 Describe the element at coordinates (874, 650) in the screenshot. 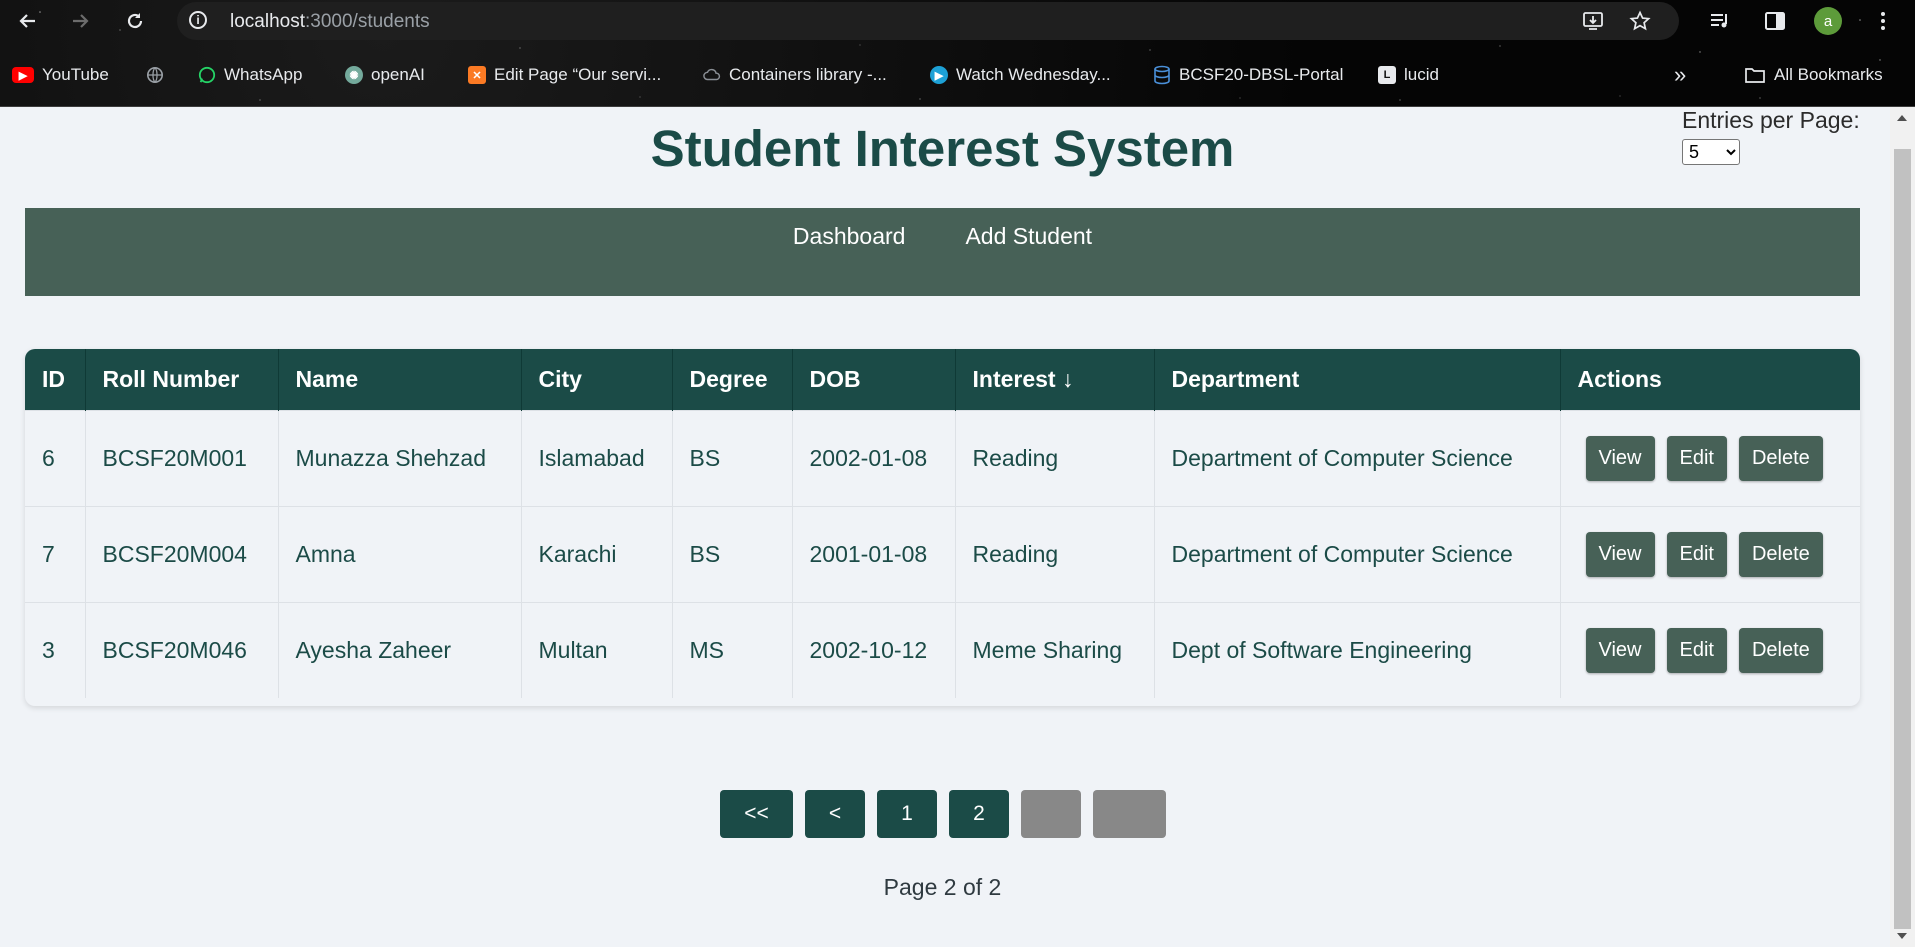

I see `cell-dob: 2002-10-12` at that location.